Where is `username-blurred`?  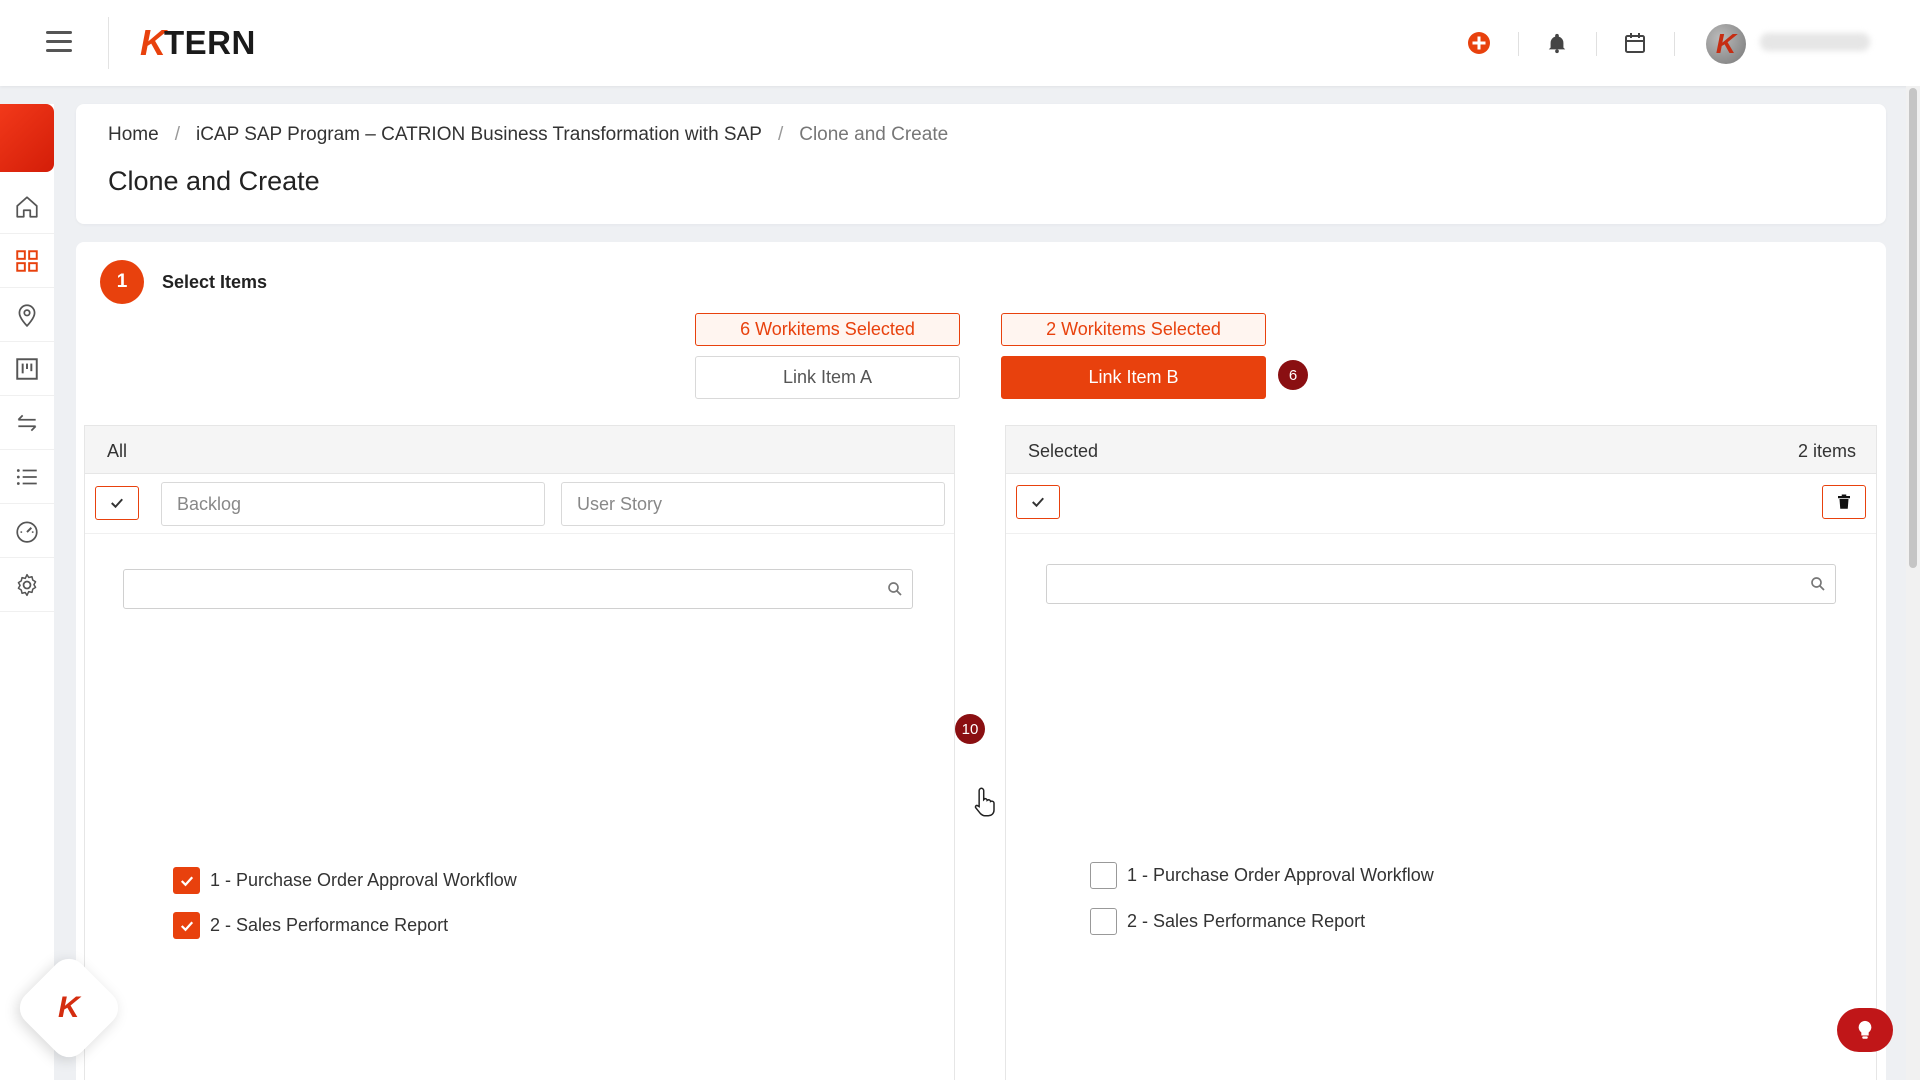
username-blurred is located at coordinates (1815, 42).